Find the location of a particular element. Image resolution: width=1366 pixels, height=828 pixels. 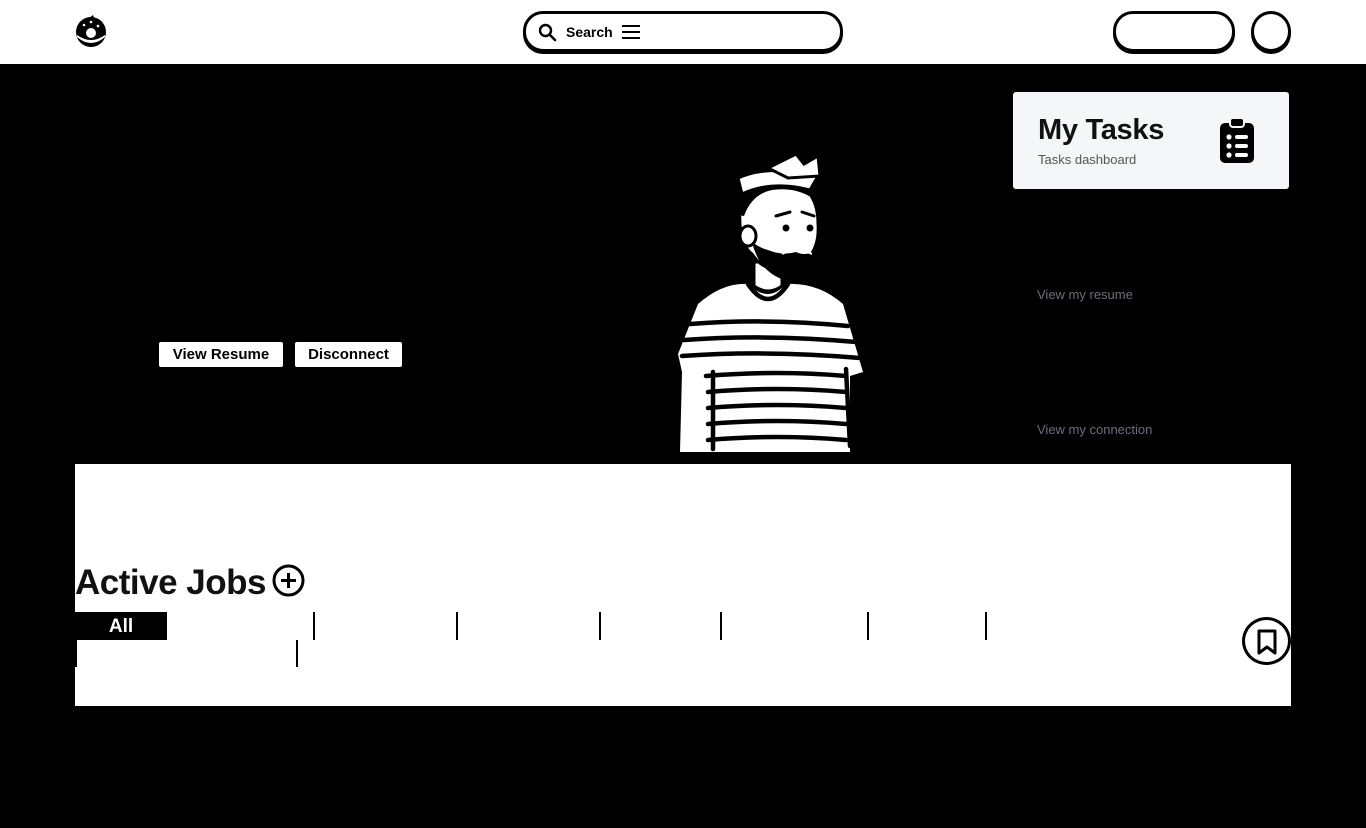

search-label: Search is located at coordinates (589, 32).